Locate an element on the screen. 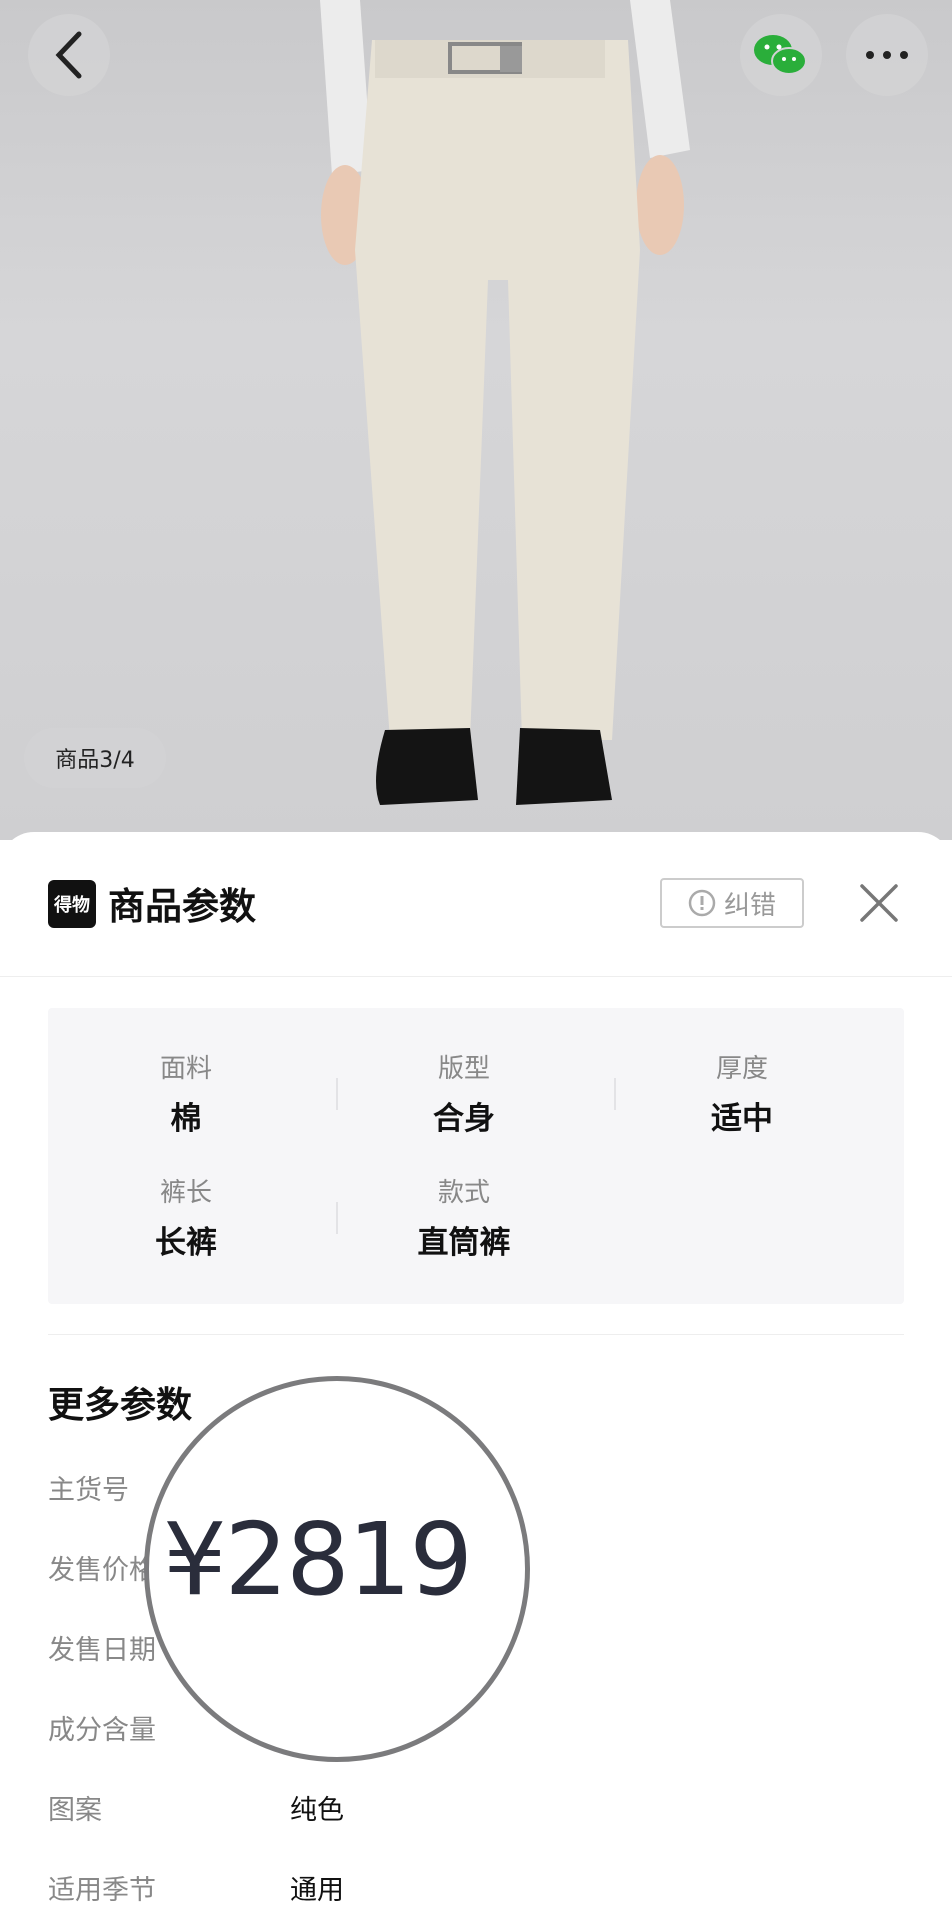  param-cell: 版型 合身 is located at coordinates (464, 1093).